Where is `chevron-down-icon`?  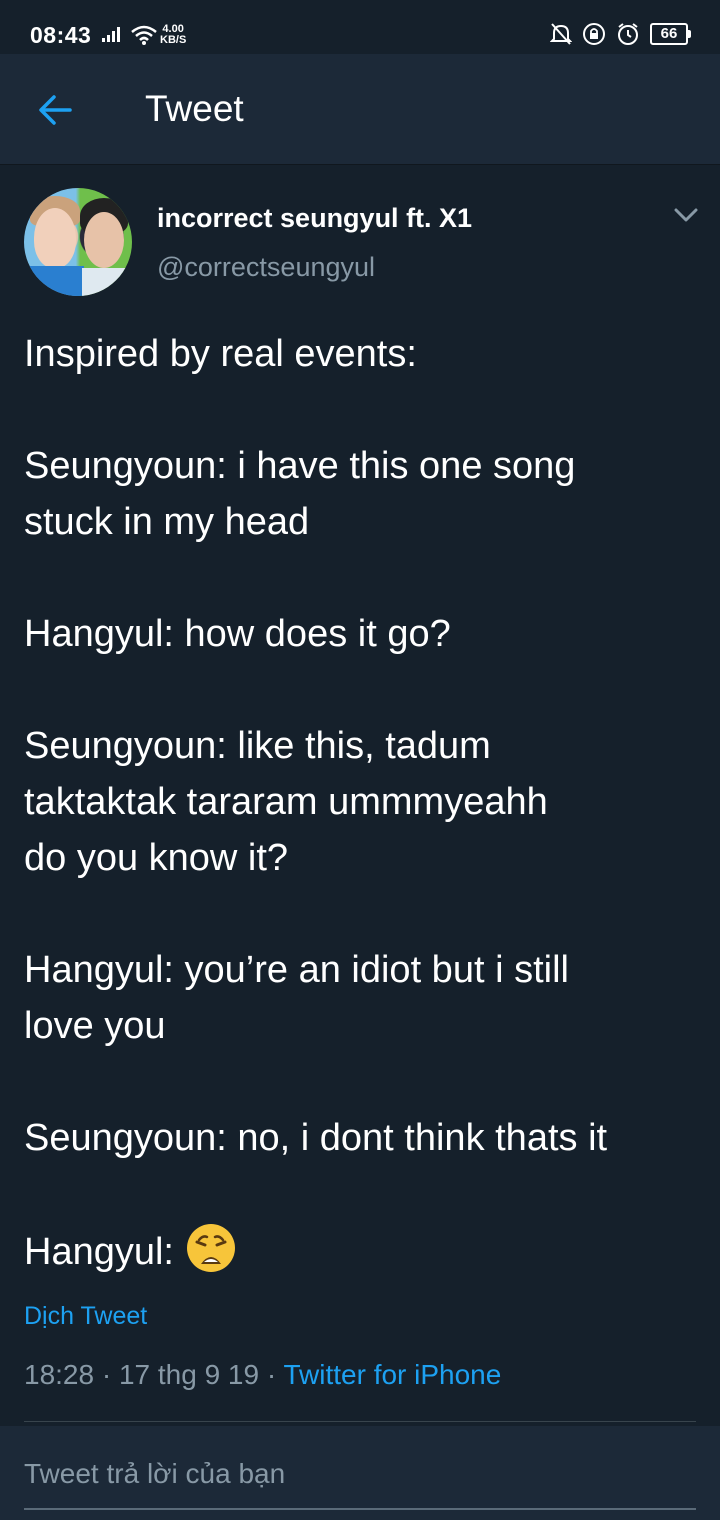
chevron-down-icon is located at coordinates (686, 215).